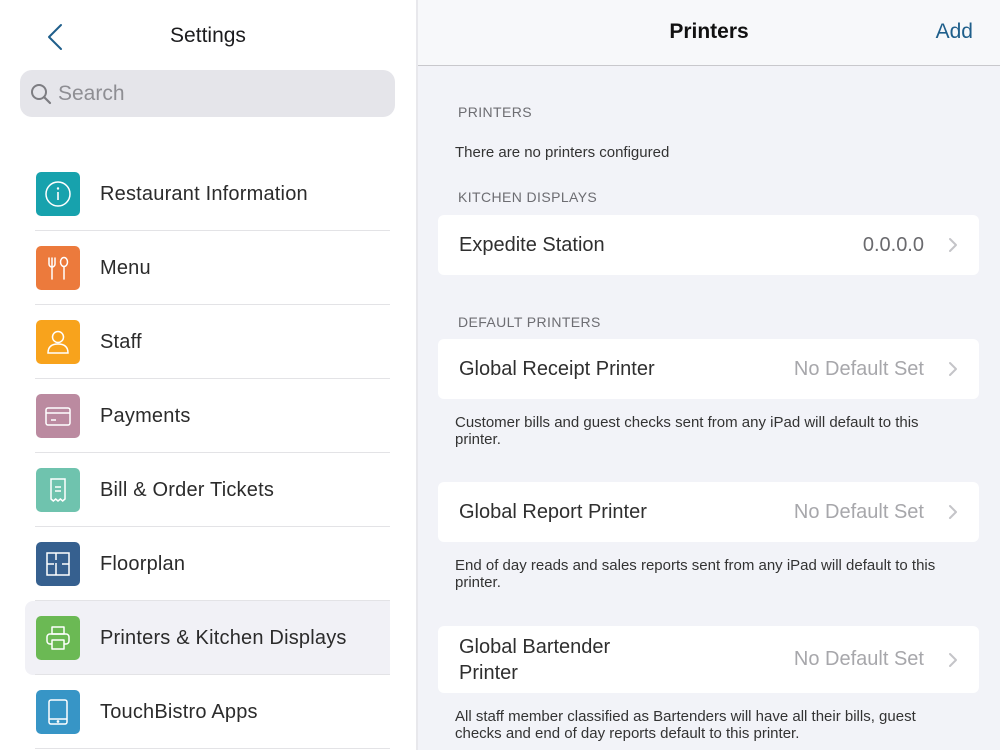  I want to click on sidebar-item-floorplan: Floorplan, so click(207, 564).